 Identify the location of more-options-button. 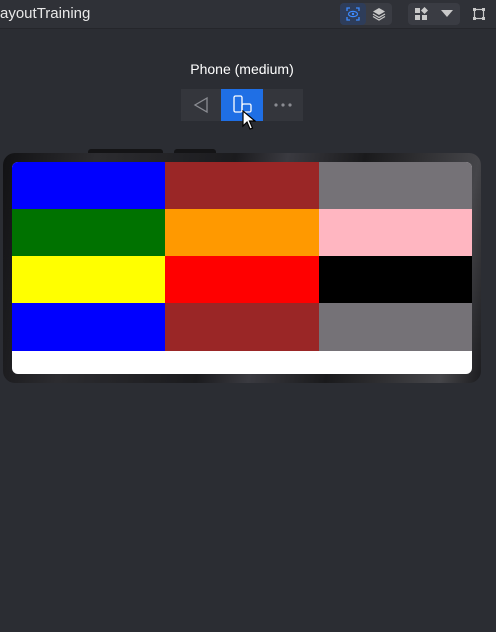
(283, 105).